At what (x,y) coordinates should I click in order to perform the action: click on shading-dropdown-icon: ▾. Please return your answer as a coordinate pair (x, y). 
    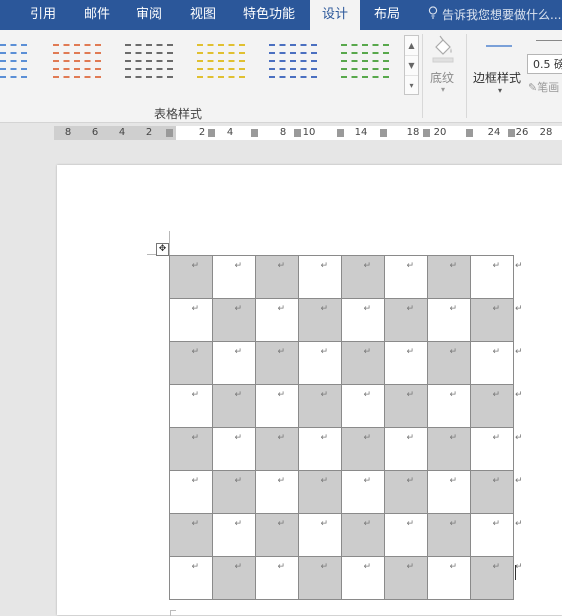
    Looking at the image, I should click on (443, 89).